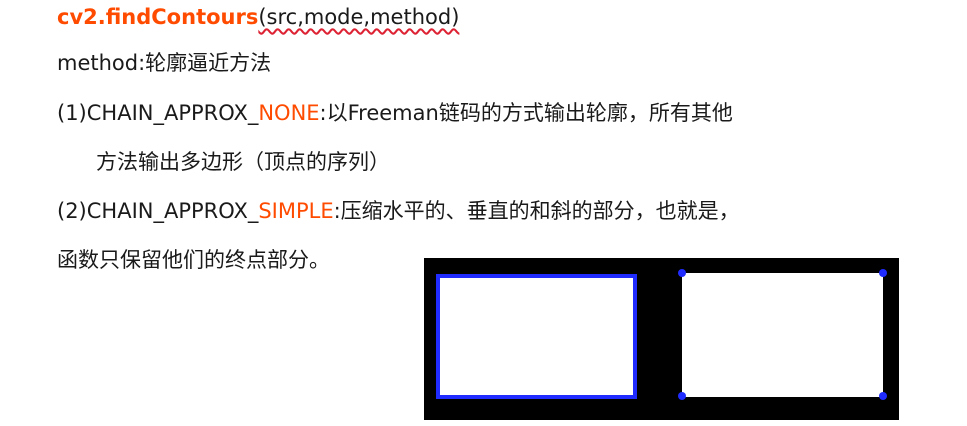 The height and width of the screenshot is (426, 967). I want to click on function-signature: cv2.findContours(src,mode,method), so click(258, 17).